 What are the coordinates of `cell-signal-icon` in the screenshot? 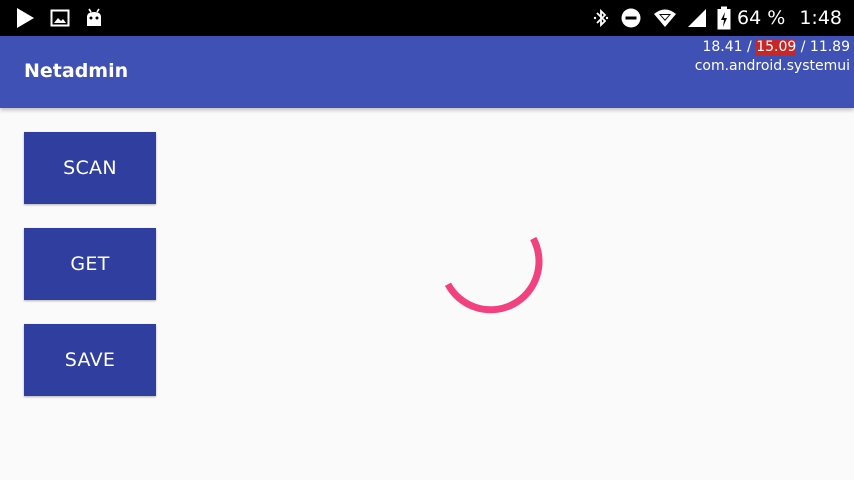 It's located at (697, 18).